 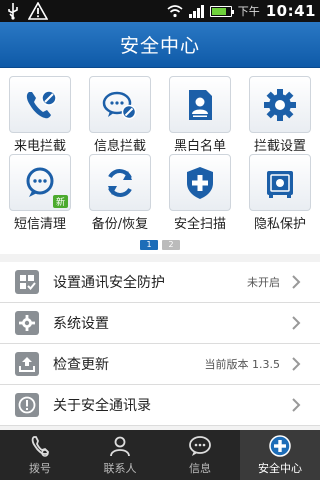 What do you see at coordinates (40, 446) in the screenshot?
I see `phone-icon` at bounding box center [40, 446].